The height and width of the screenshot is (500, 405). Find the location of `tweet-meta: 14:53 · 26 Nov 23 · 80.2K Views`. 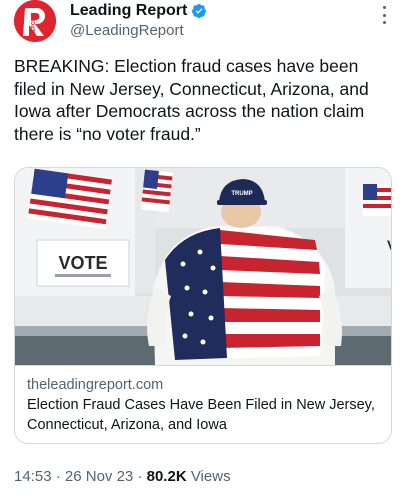

tweet-meta: 14:53 · 26 Nov 23 · 80.2K Views is located at coordinates (122, 477).